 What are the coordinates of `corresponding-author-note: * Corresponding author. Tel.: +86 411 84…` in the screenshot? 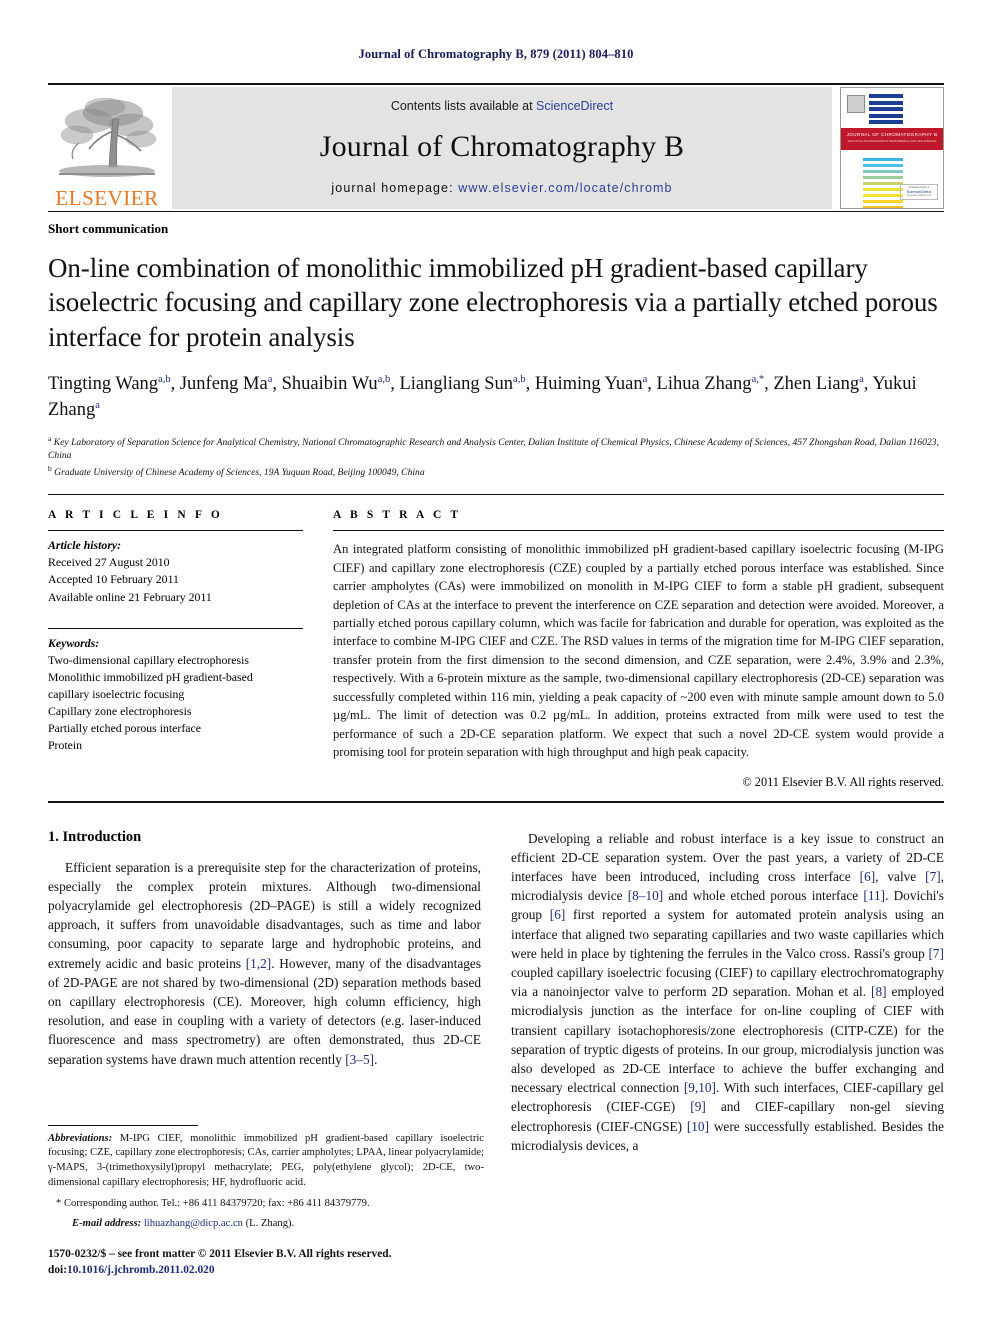 It's located at (213, 1203).